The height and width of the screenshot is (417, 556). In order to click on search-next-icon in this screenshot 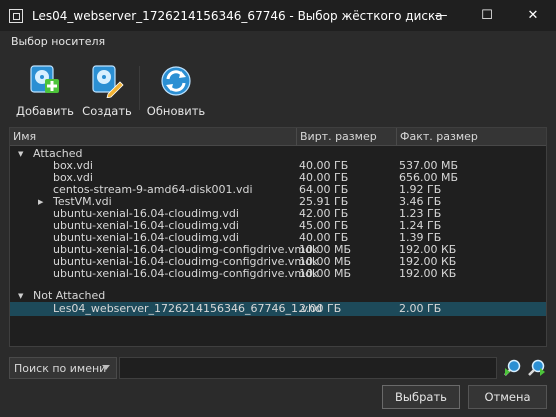, I will do `click(536, 368)`.